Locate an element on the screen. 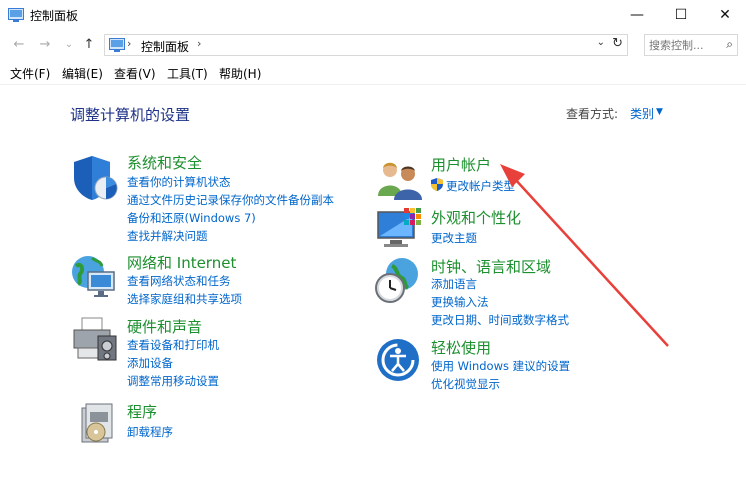  menu-edit: 编辑(E) is located at coordinates (82, 73).